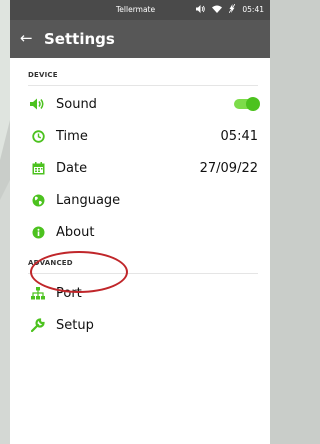  I want to click on sound-toggle, so click(247, 104).